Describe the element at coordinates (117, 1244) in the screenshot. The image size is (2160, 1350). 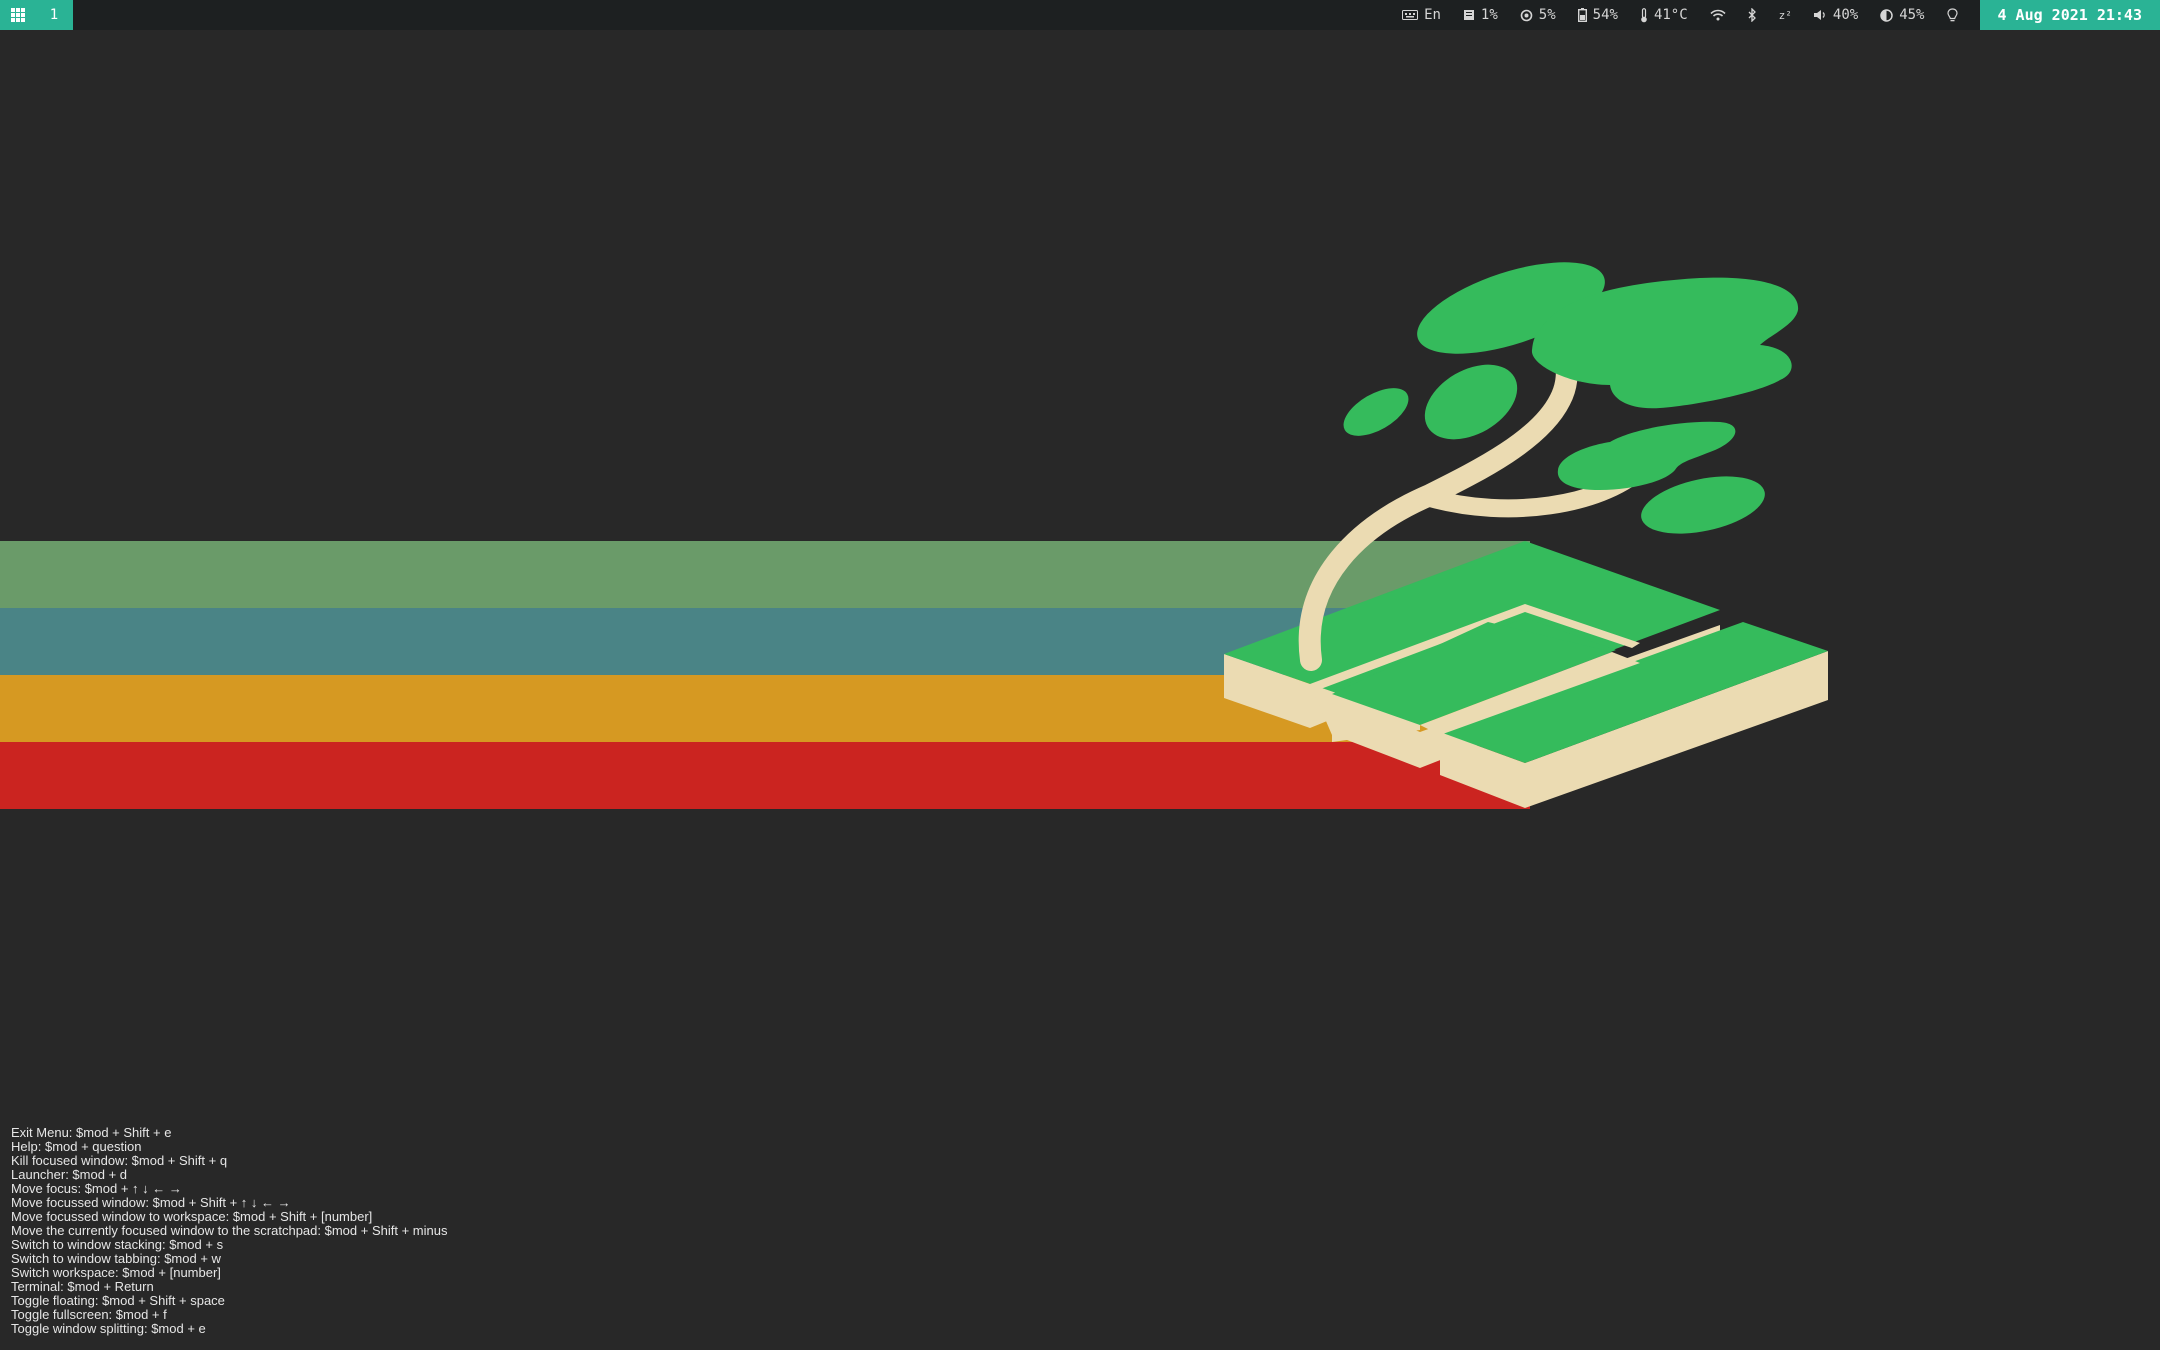
I see `help-line: Switch to window stacking: $mod + s` at that location.